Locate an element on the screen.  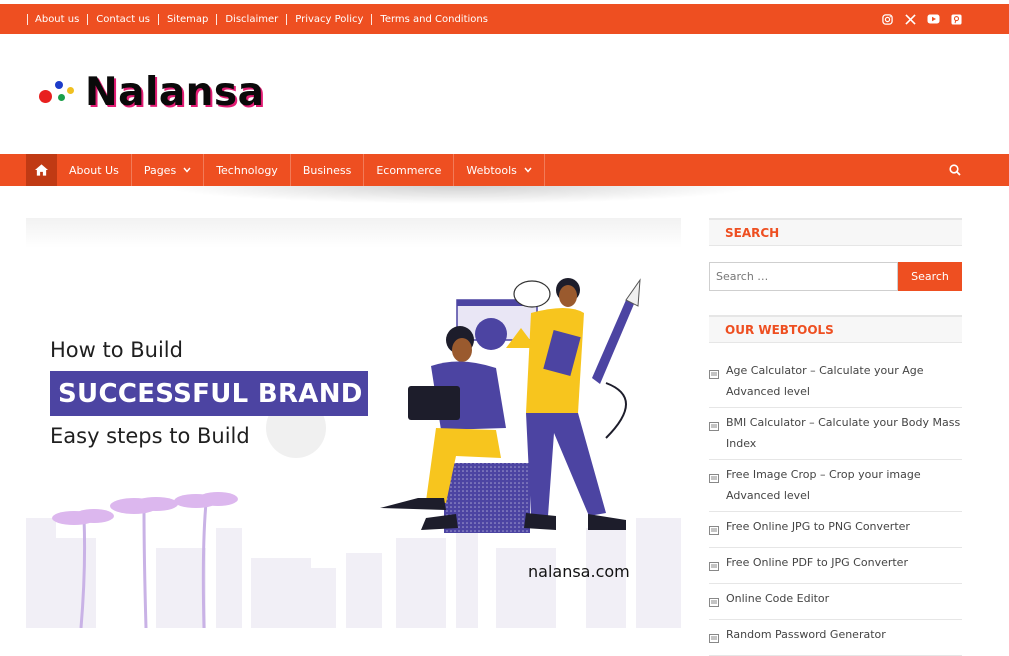
webtools-widget-title: OUR WEBTOOLS is located at coordinates (835, 329).